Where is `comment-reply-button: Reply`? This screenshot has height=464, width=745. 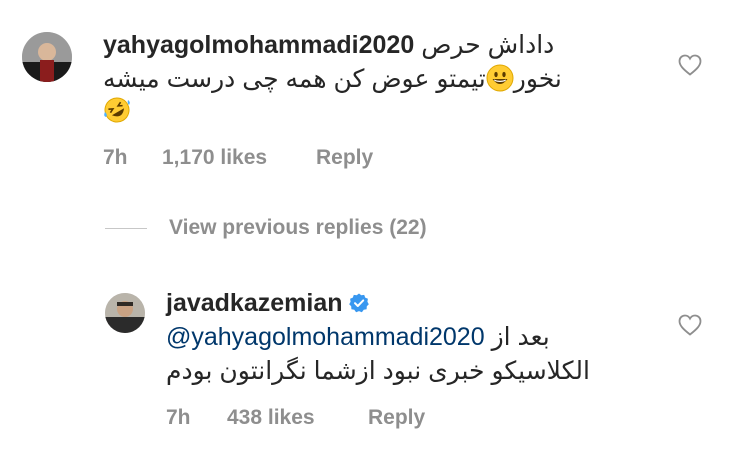 comment-reply-button: Reply is located at coordinates (344, 158).